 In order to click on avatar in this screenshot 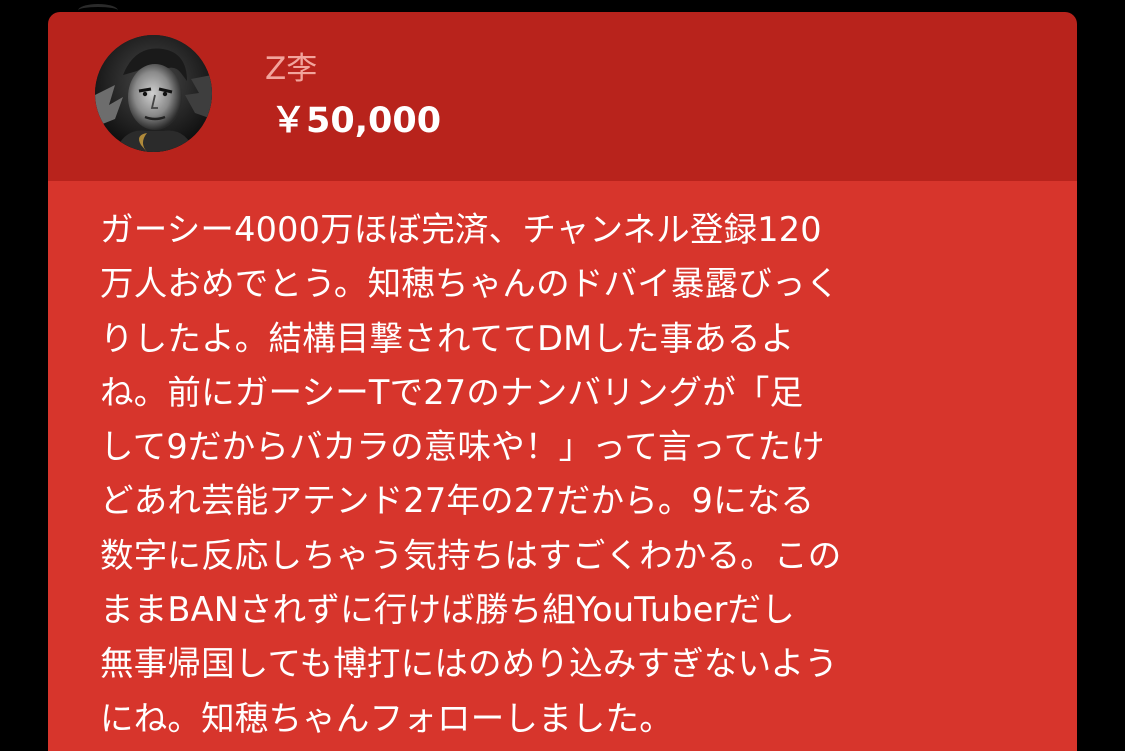, I will do `click(153, 93)`.